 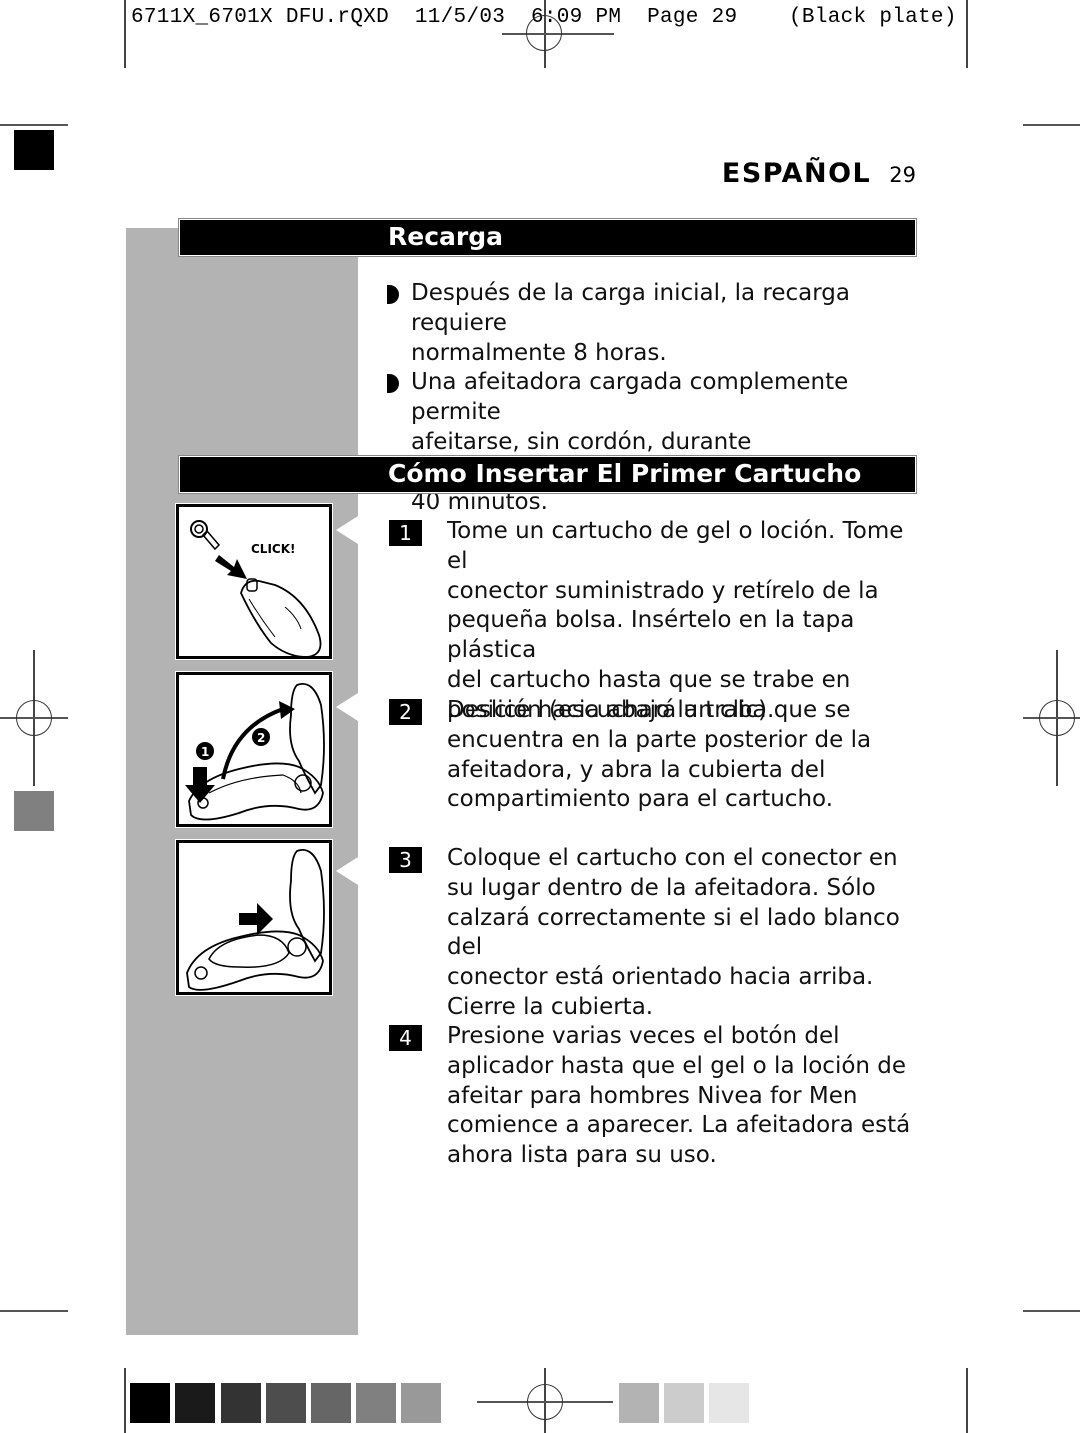 I want to click on page-number: 29, so click(x=902, y=175).